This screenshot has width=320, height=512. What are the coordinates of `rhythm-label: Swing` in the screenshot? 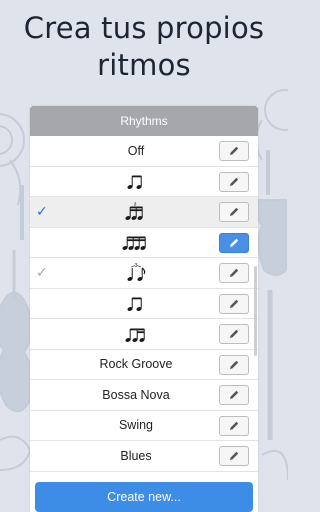 It's located at (136, 425).